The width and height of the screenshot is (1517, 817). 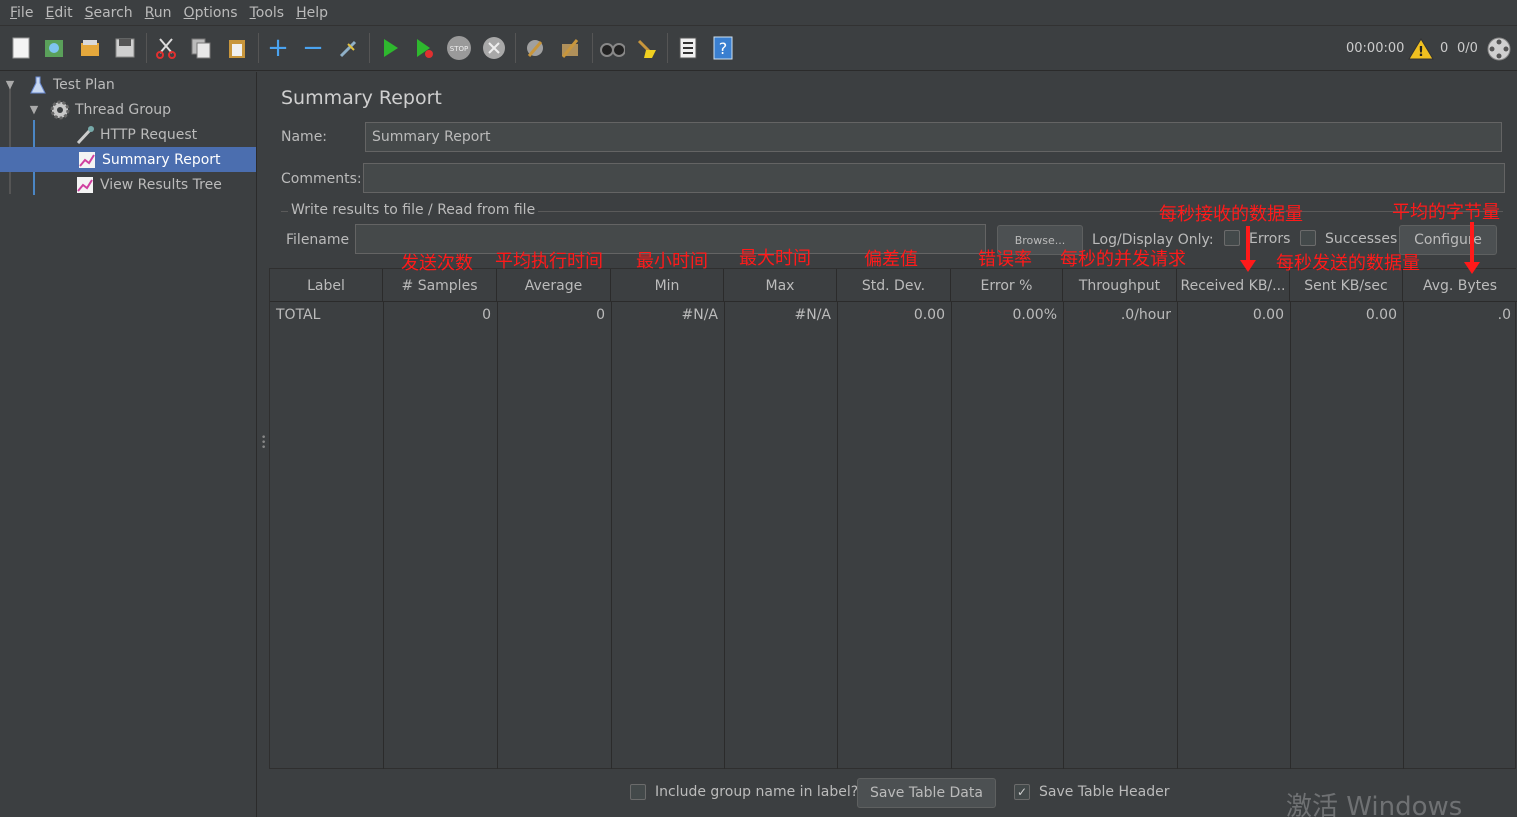 I want to click on svg-text: STOP, so click(x=459, y=49).